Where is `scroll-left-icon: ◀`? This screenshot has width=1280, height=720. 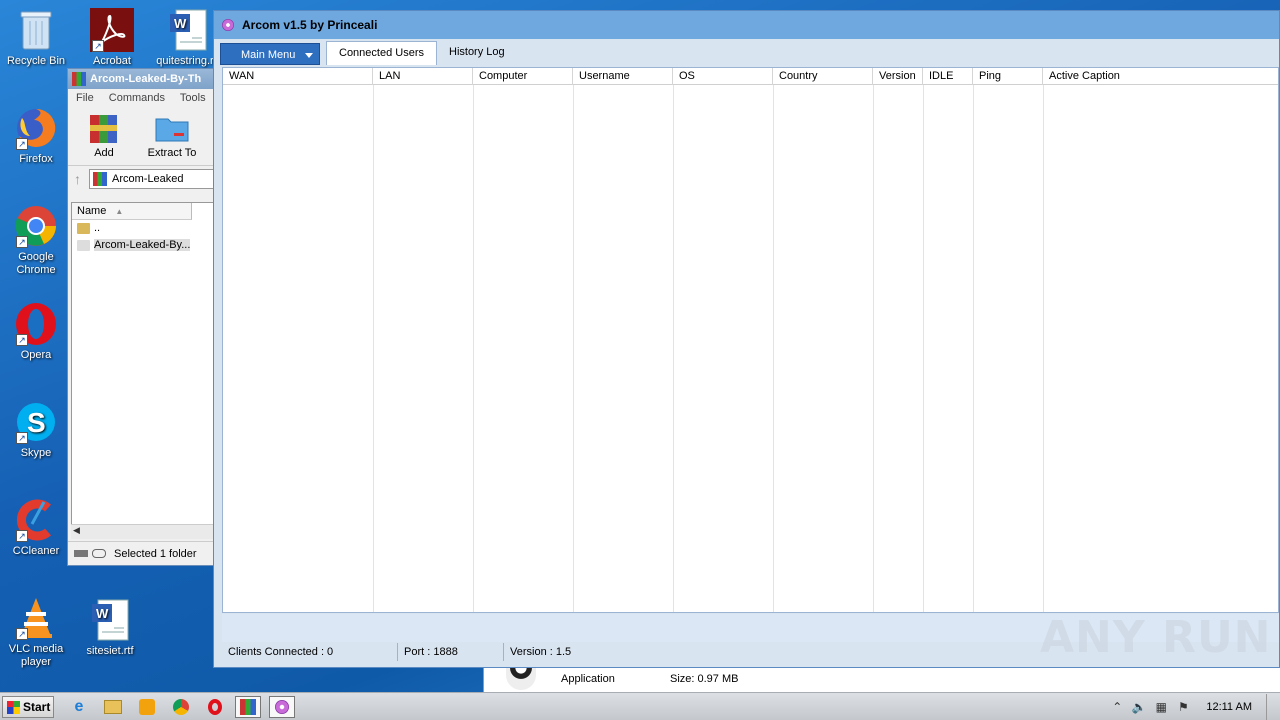 scroll-left-icon: ◀ is located at coordinates (76, 530).